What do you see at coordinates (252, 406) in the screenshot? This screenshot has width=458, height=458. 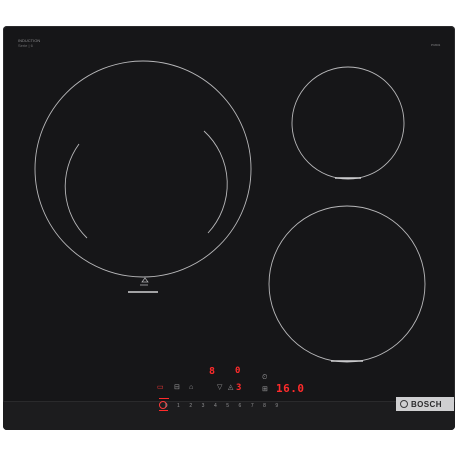 I see `slider-digit: 7` at bounding box center [252, 406].